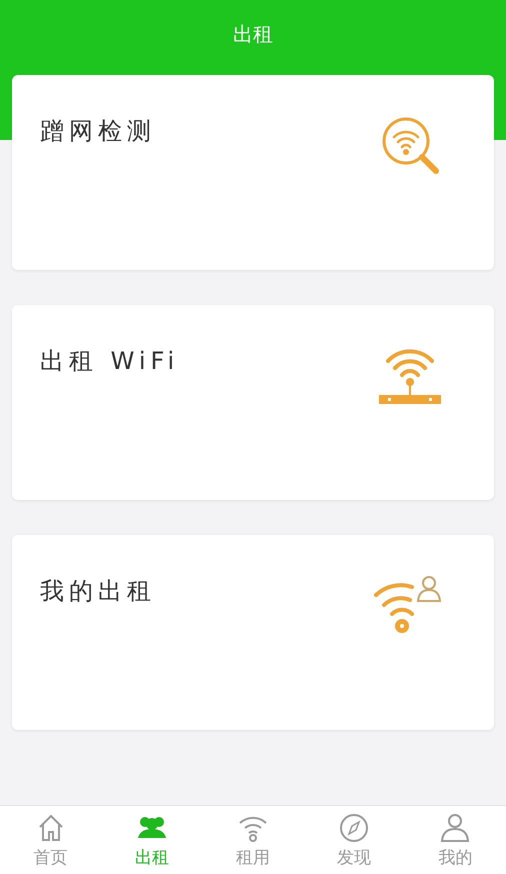  Describe the element at coordinates (98, 131) in the screenshot. I see `card-label: 蹭网检测` at that location.